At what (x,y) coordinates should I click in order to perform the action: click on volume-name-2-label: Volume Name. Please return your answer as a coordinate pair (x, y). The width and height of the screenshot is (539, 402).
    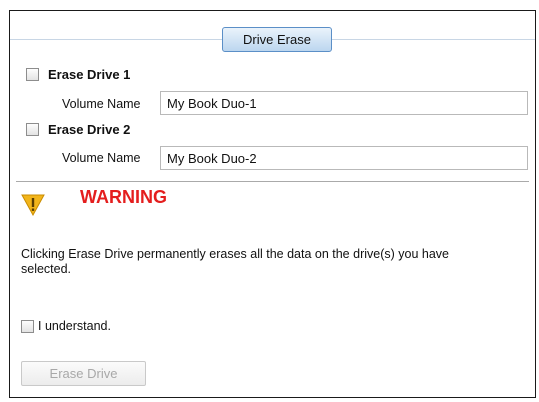
    Looking at the image, I should click on (101, 158).